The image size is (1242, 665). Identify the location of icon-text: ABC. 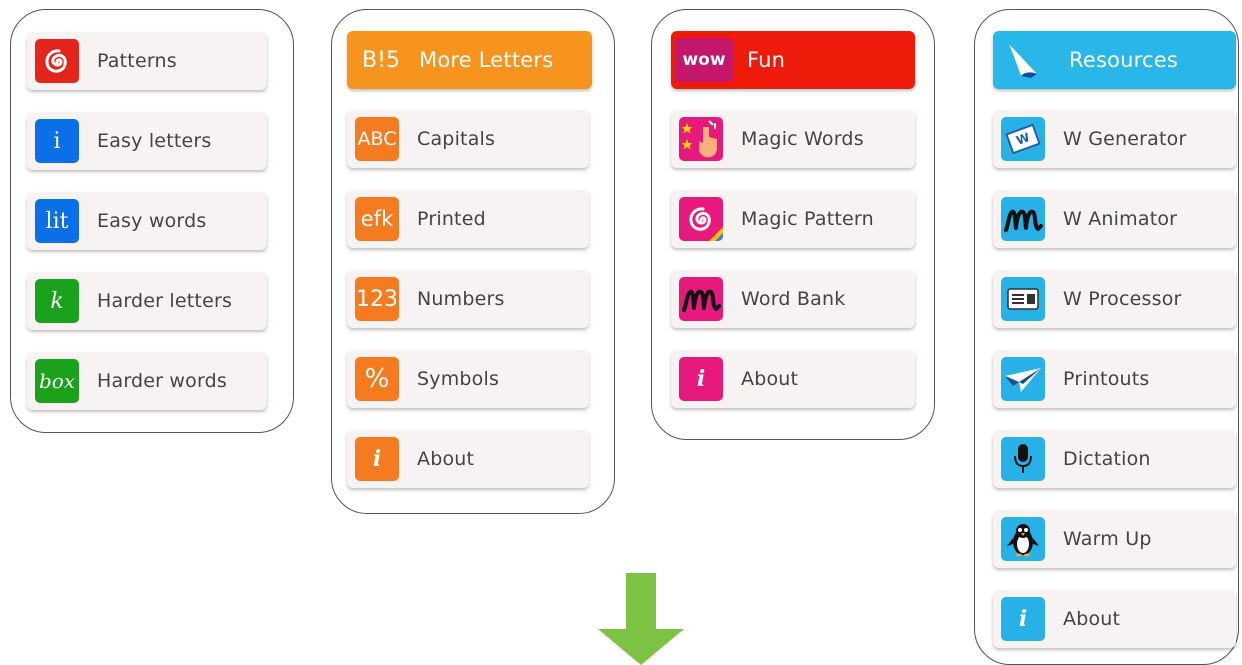
(377, 139).